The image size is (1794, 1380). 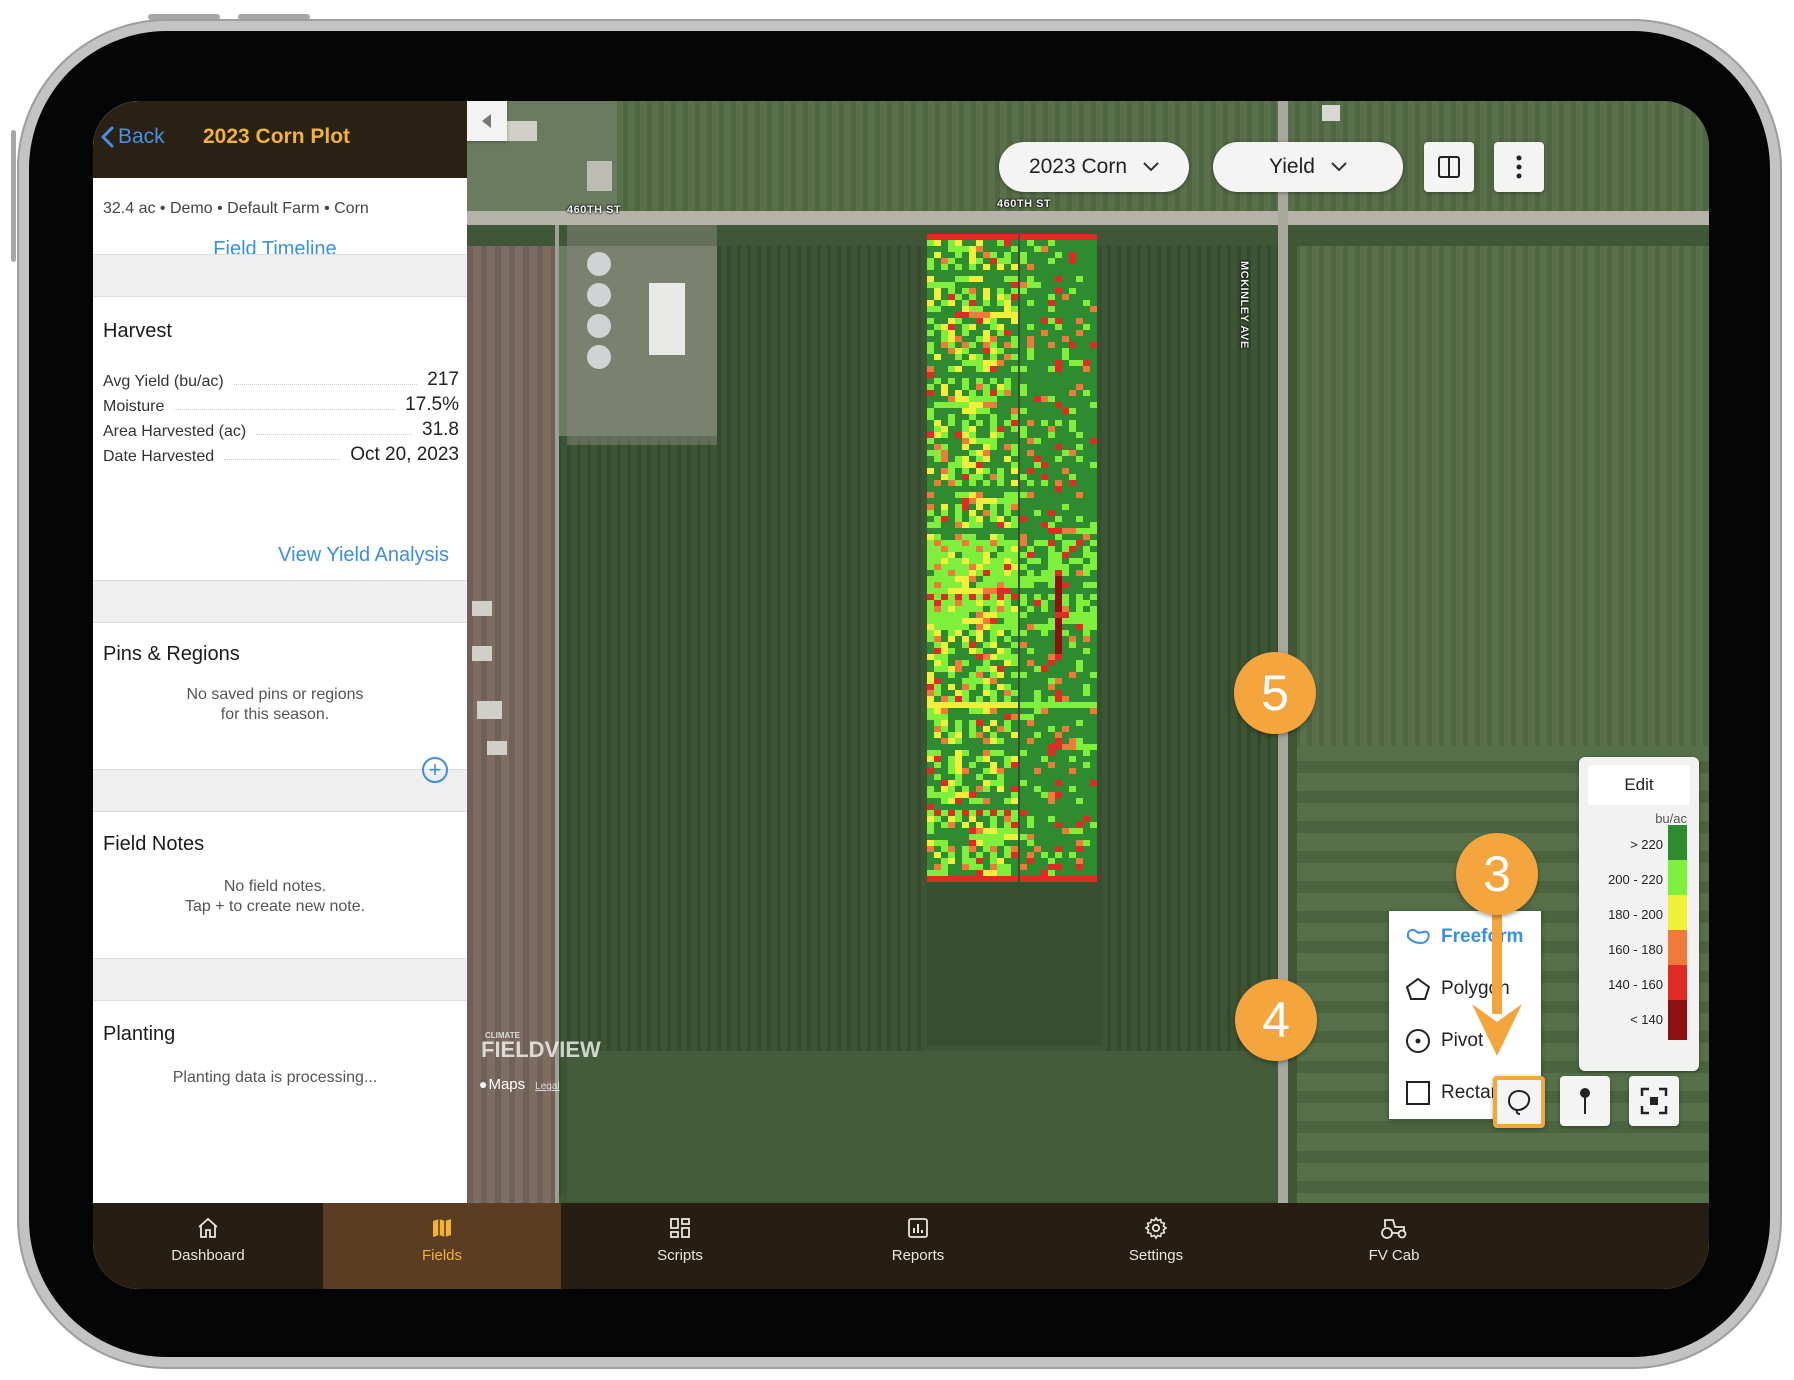 I want to click on tab-scripts: Scripts, so click(x=680, y=1246).